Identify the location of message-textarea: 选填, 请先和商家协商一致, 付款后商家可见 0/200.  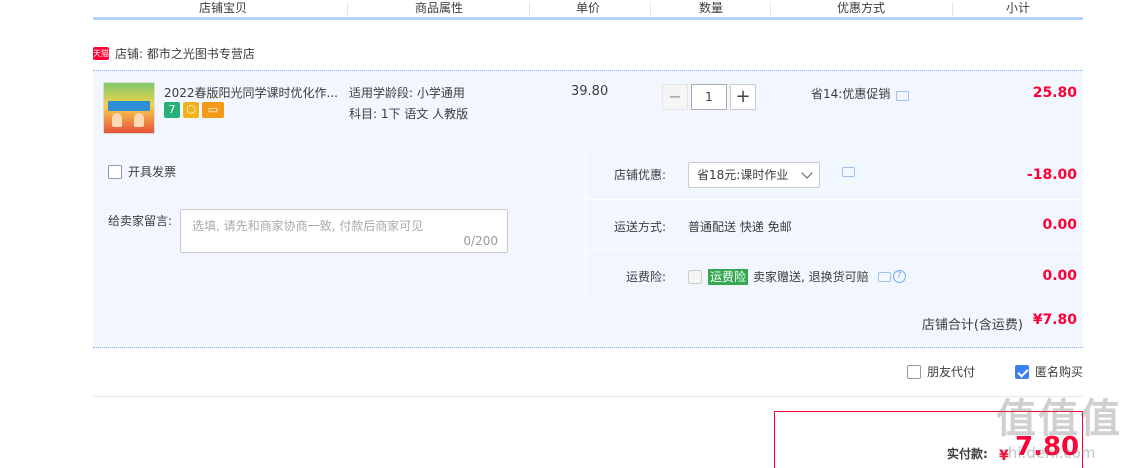
(344, 231).